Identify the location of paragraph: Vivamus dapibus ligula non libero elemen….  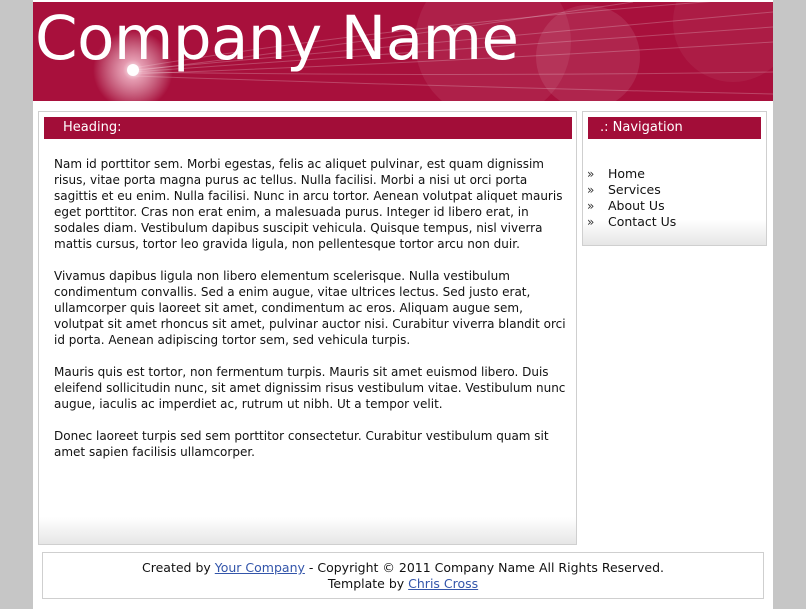
(310, 308).